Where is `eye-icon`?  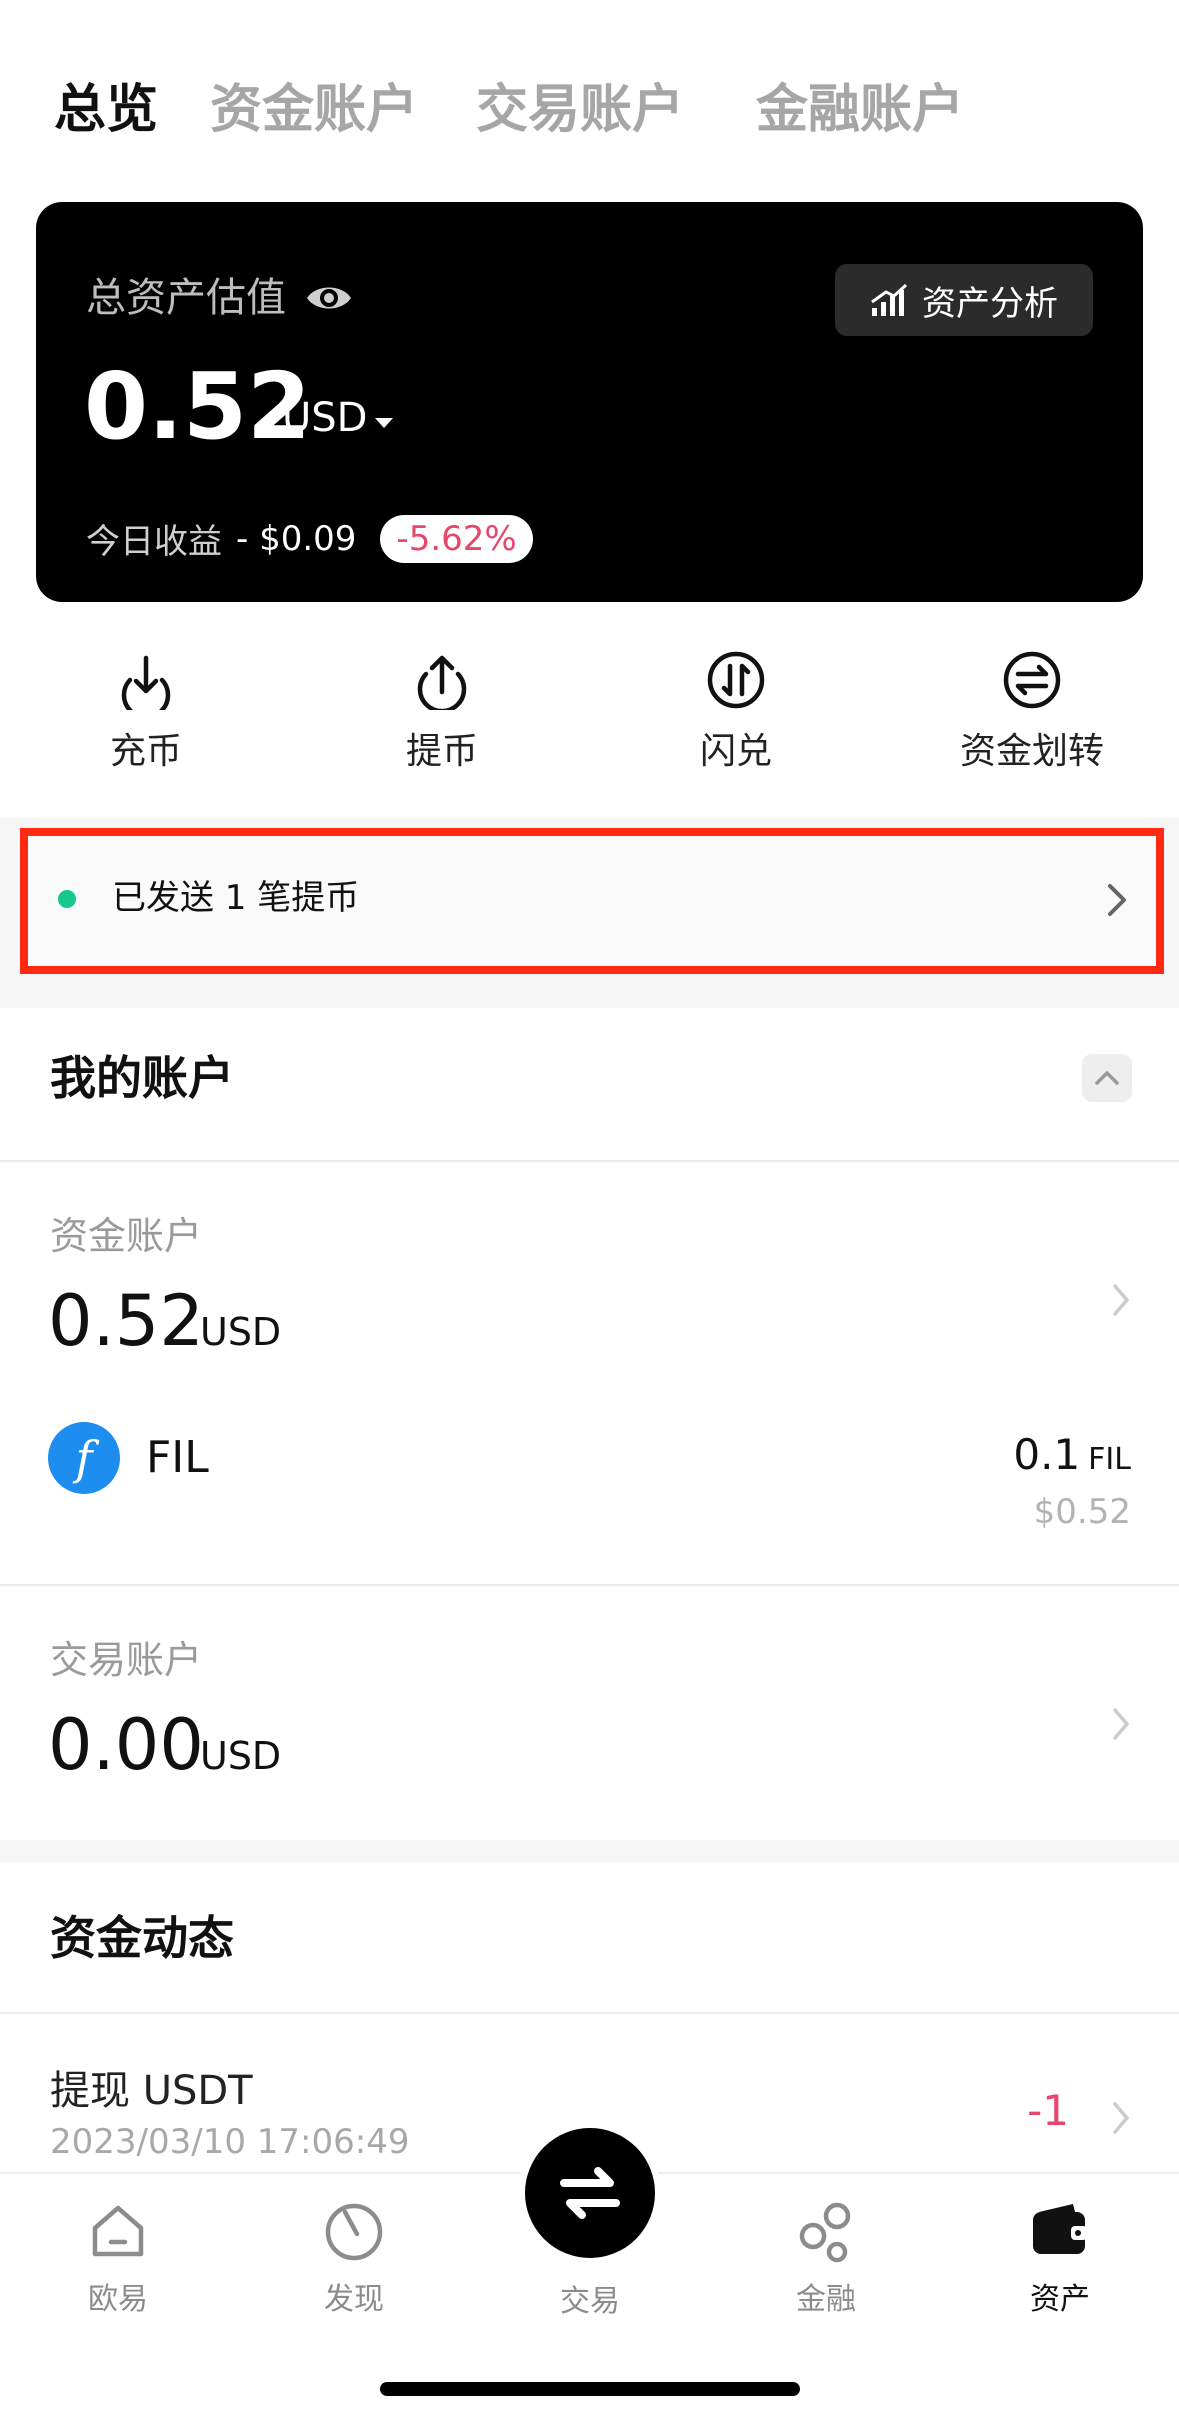
eye-icon is located at coordinates (329, 298).